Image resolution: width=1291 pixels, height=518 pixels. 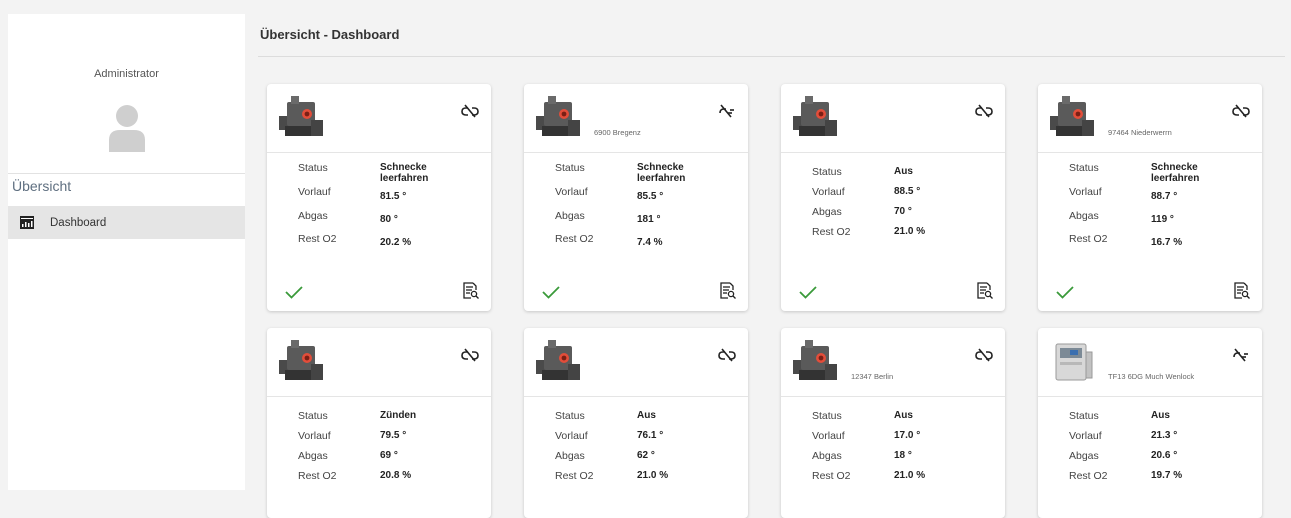 I want to click on abgas-value: 18 °, so click(x=903, y=455).